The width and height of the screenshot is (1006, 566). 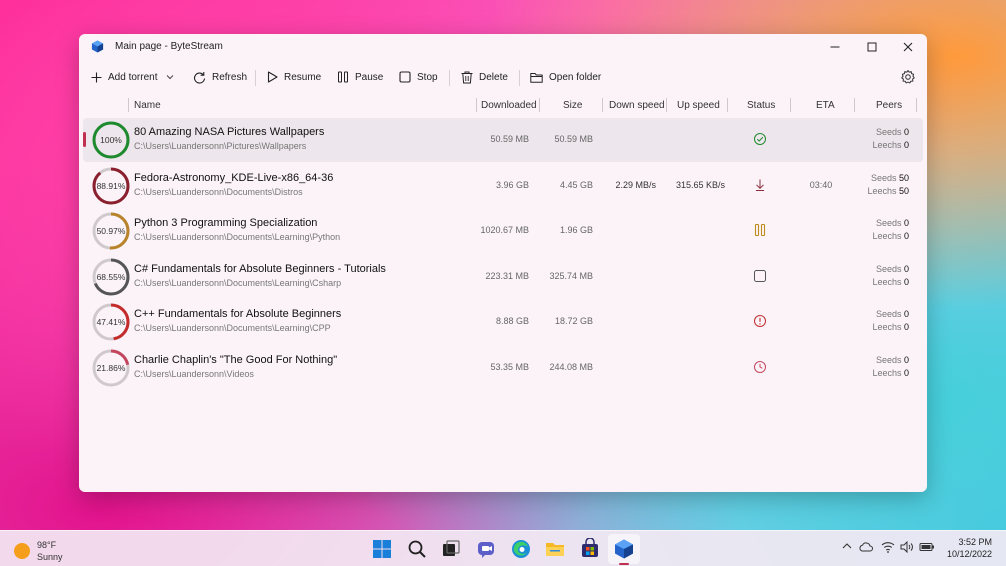 I want to click on weather-widget: 98°F Sunny, so click(x=38, y=551).